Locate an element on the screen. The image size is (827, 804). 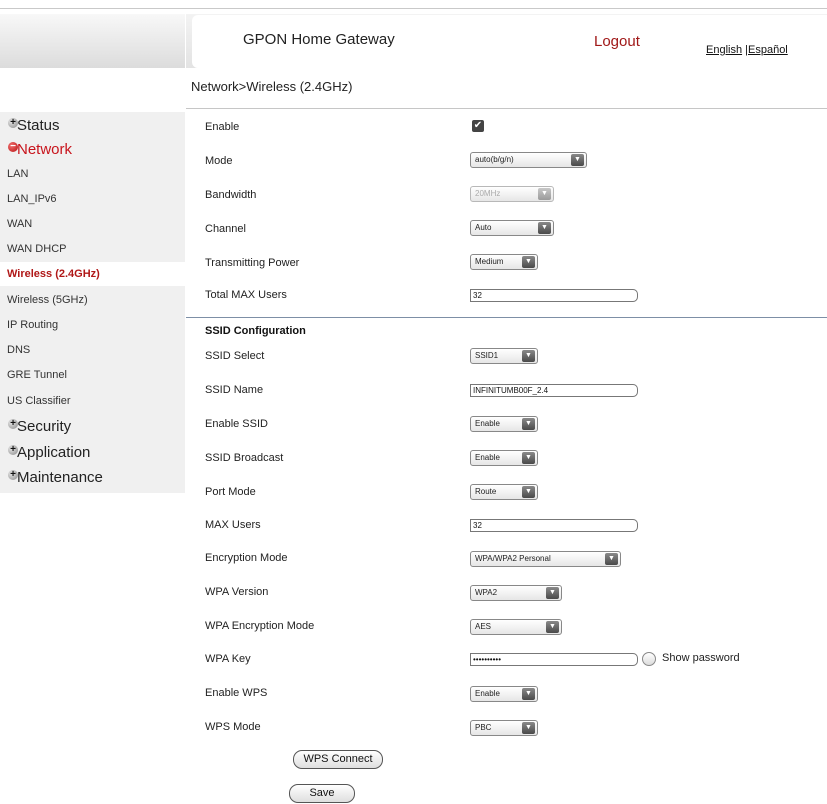
sidebar-item-label: Network is located at coordinates (45, 149).